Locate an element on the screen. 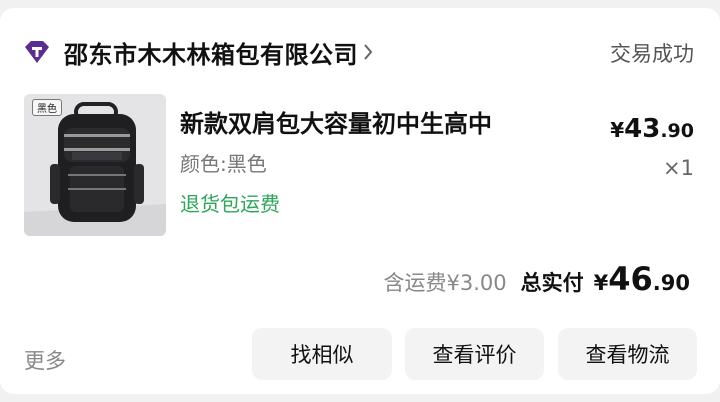  quantity: ×1 is located at coordinates (678, 168).